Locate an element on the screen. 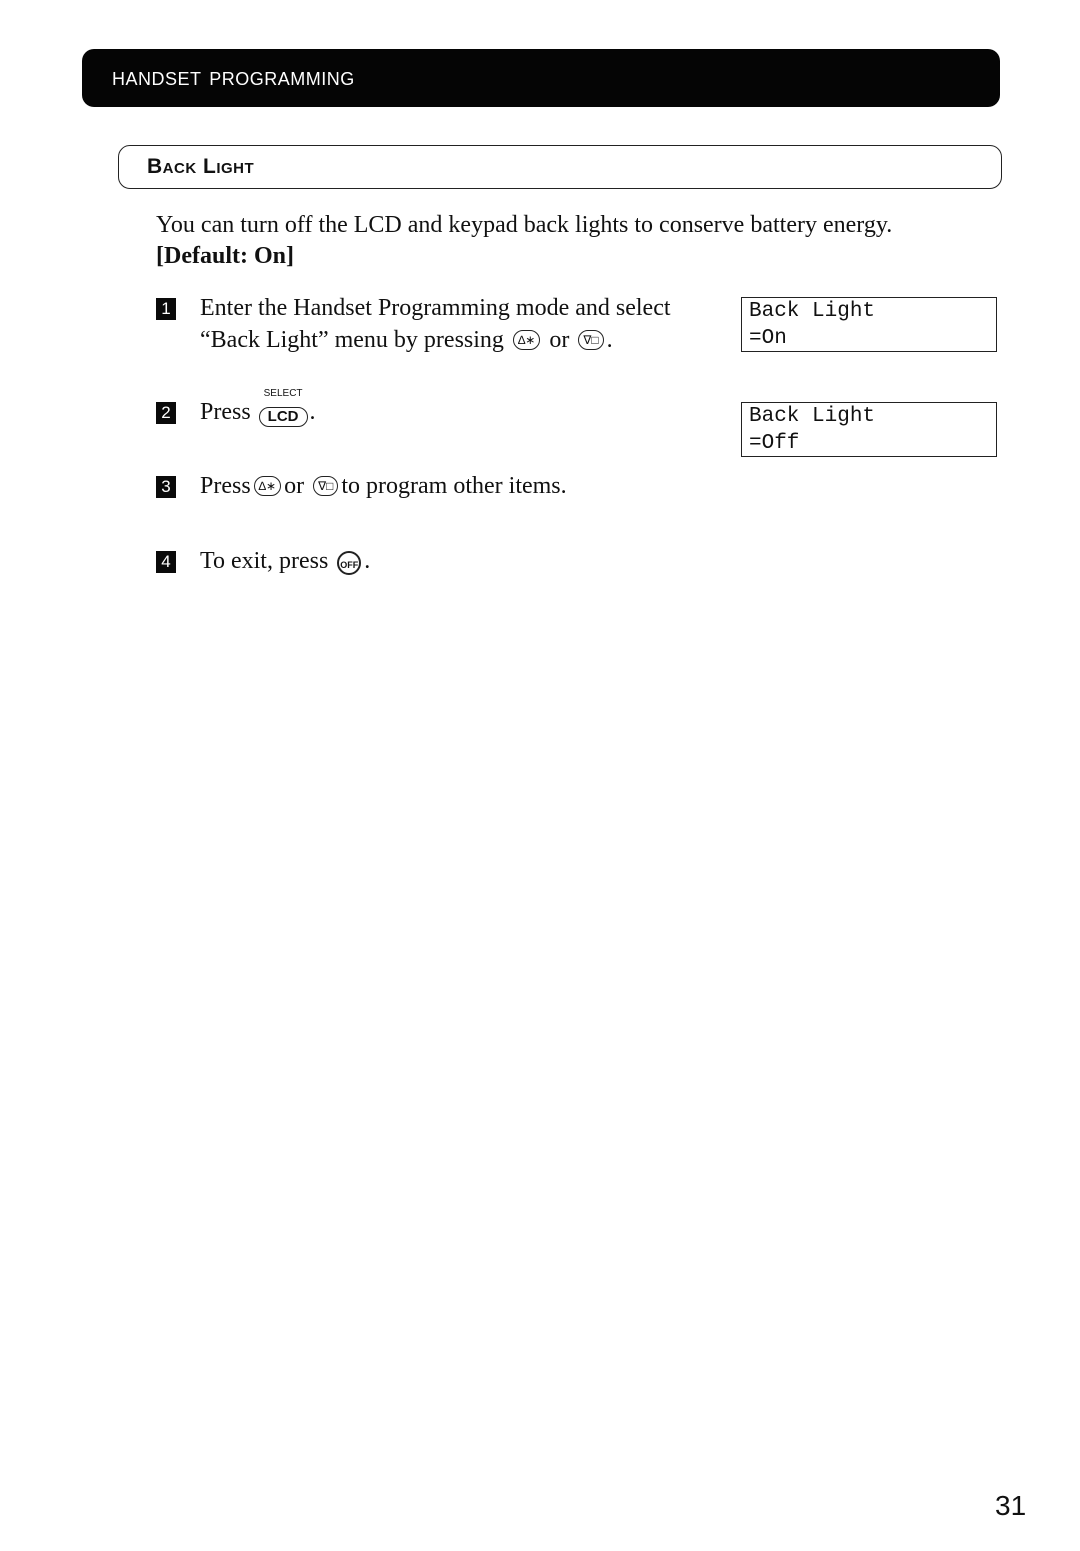 Image resolution: width=1080 pixels, height=1551 pixels. lcd-display: Back Light =Off is located at coordinates (869, 429).